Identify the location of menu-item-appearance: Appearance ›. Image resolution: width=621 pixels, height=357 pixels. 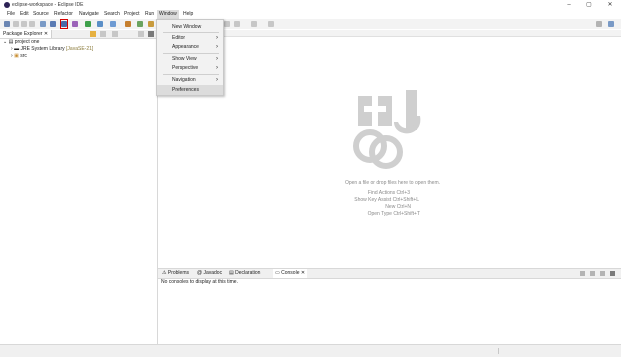
(190, 47).